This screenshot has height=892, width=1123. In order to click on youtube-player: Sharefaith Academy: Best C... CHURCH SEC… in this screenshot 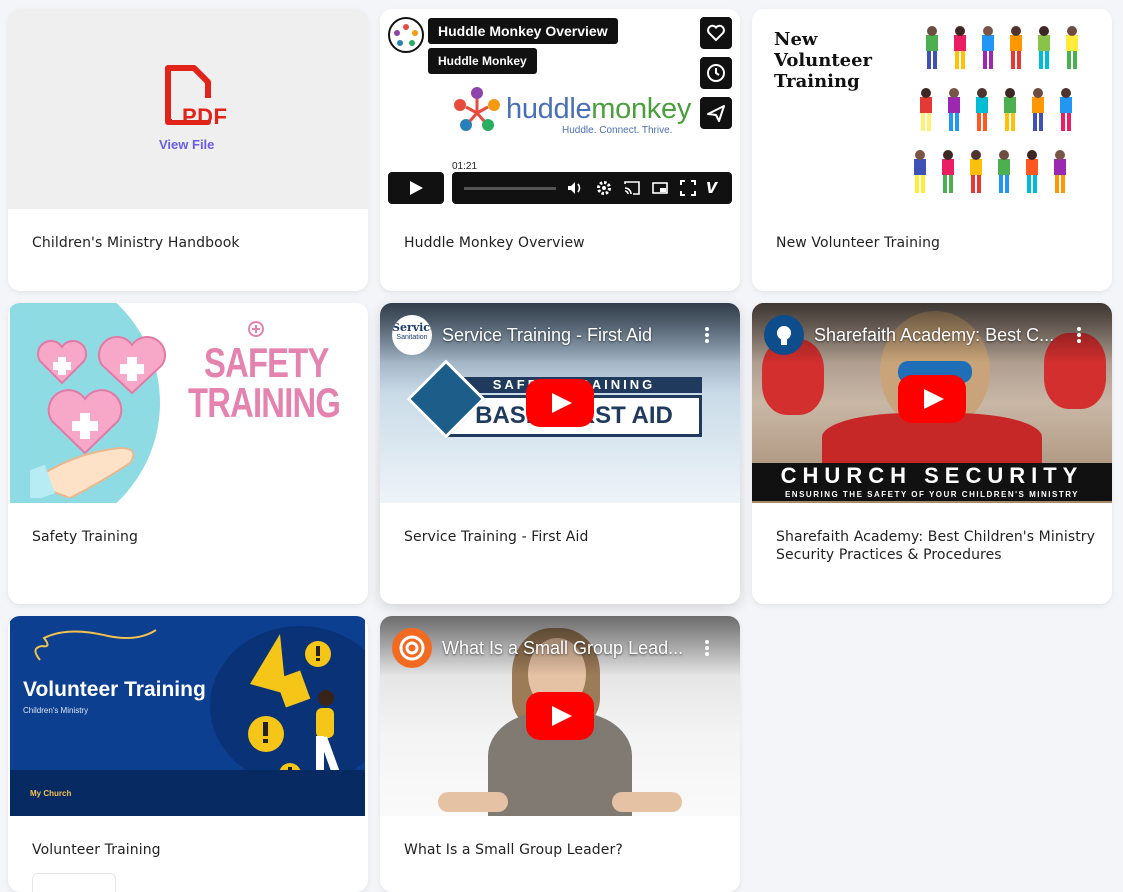, I will do `click(932, 403)`.